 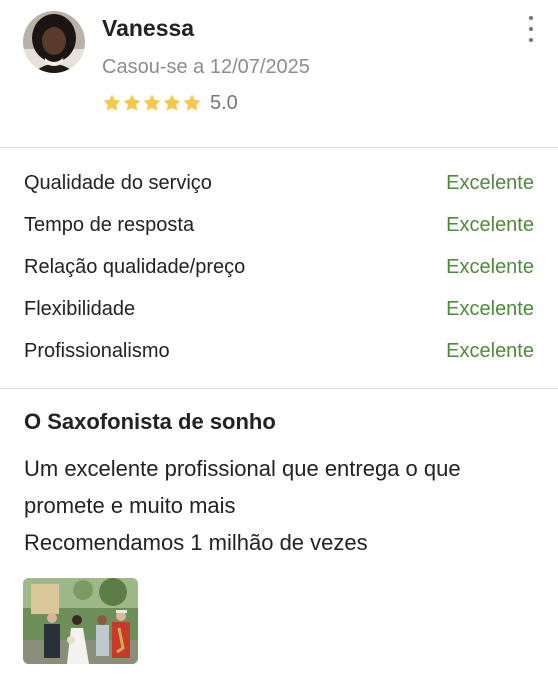 I want to click on rating-value: 5.0, so click(x=224, y=103).